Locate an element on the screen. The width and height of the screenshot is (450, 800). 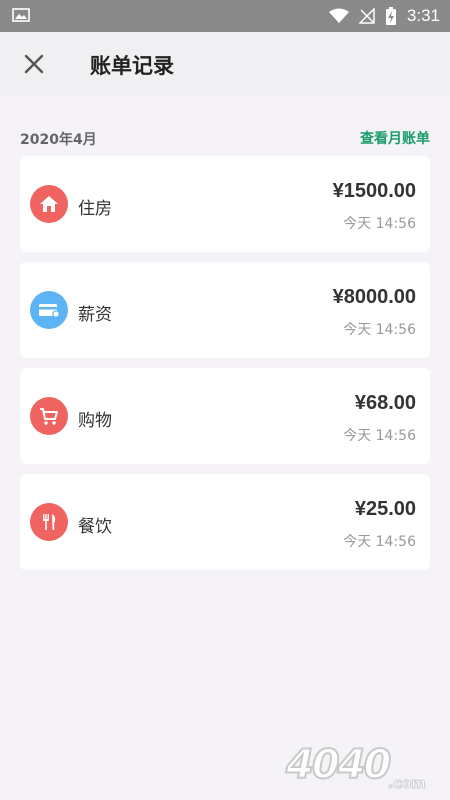
fork-knife-icon is located at coordinates (49, 522).